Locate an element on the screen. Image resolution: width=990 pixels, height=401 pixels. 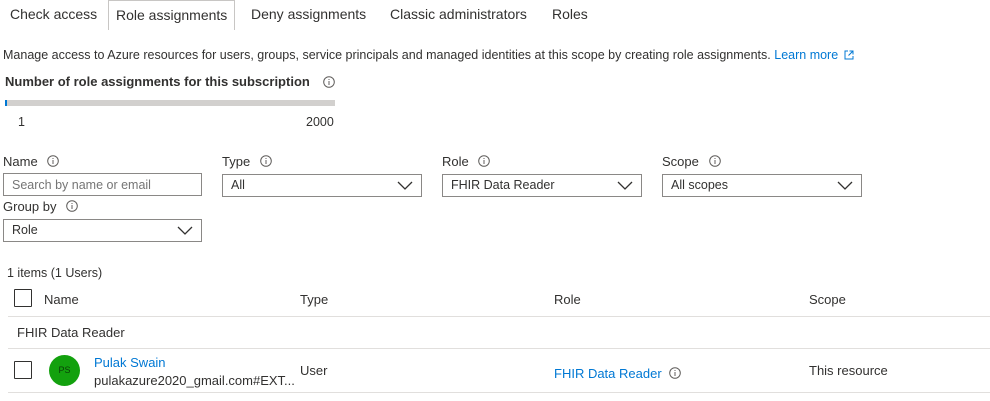
row-divider is located at coordinates (499, 392).